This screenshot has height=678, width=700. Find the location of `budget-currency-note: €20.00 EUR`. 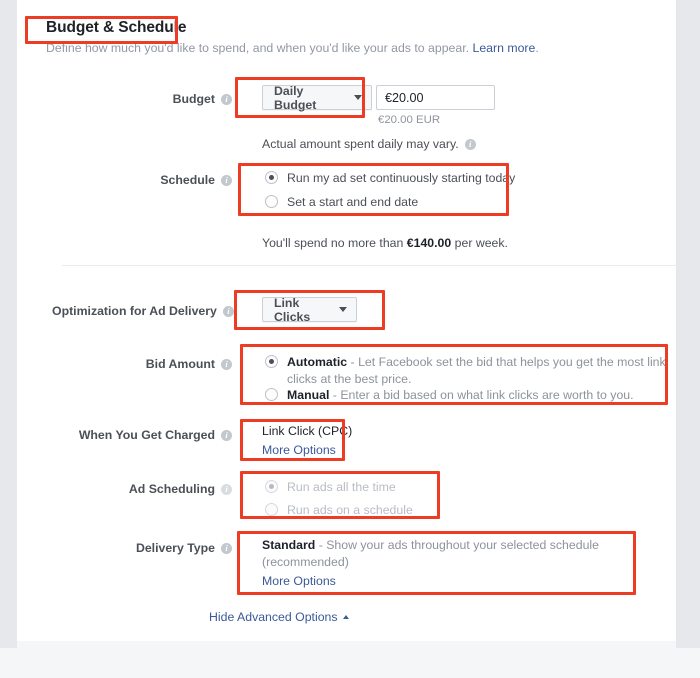

budget-currency-note: €20.00 EUR is located at coordinates (409, 120).